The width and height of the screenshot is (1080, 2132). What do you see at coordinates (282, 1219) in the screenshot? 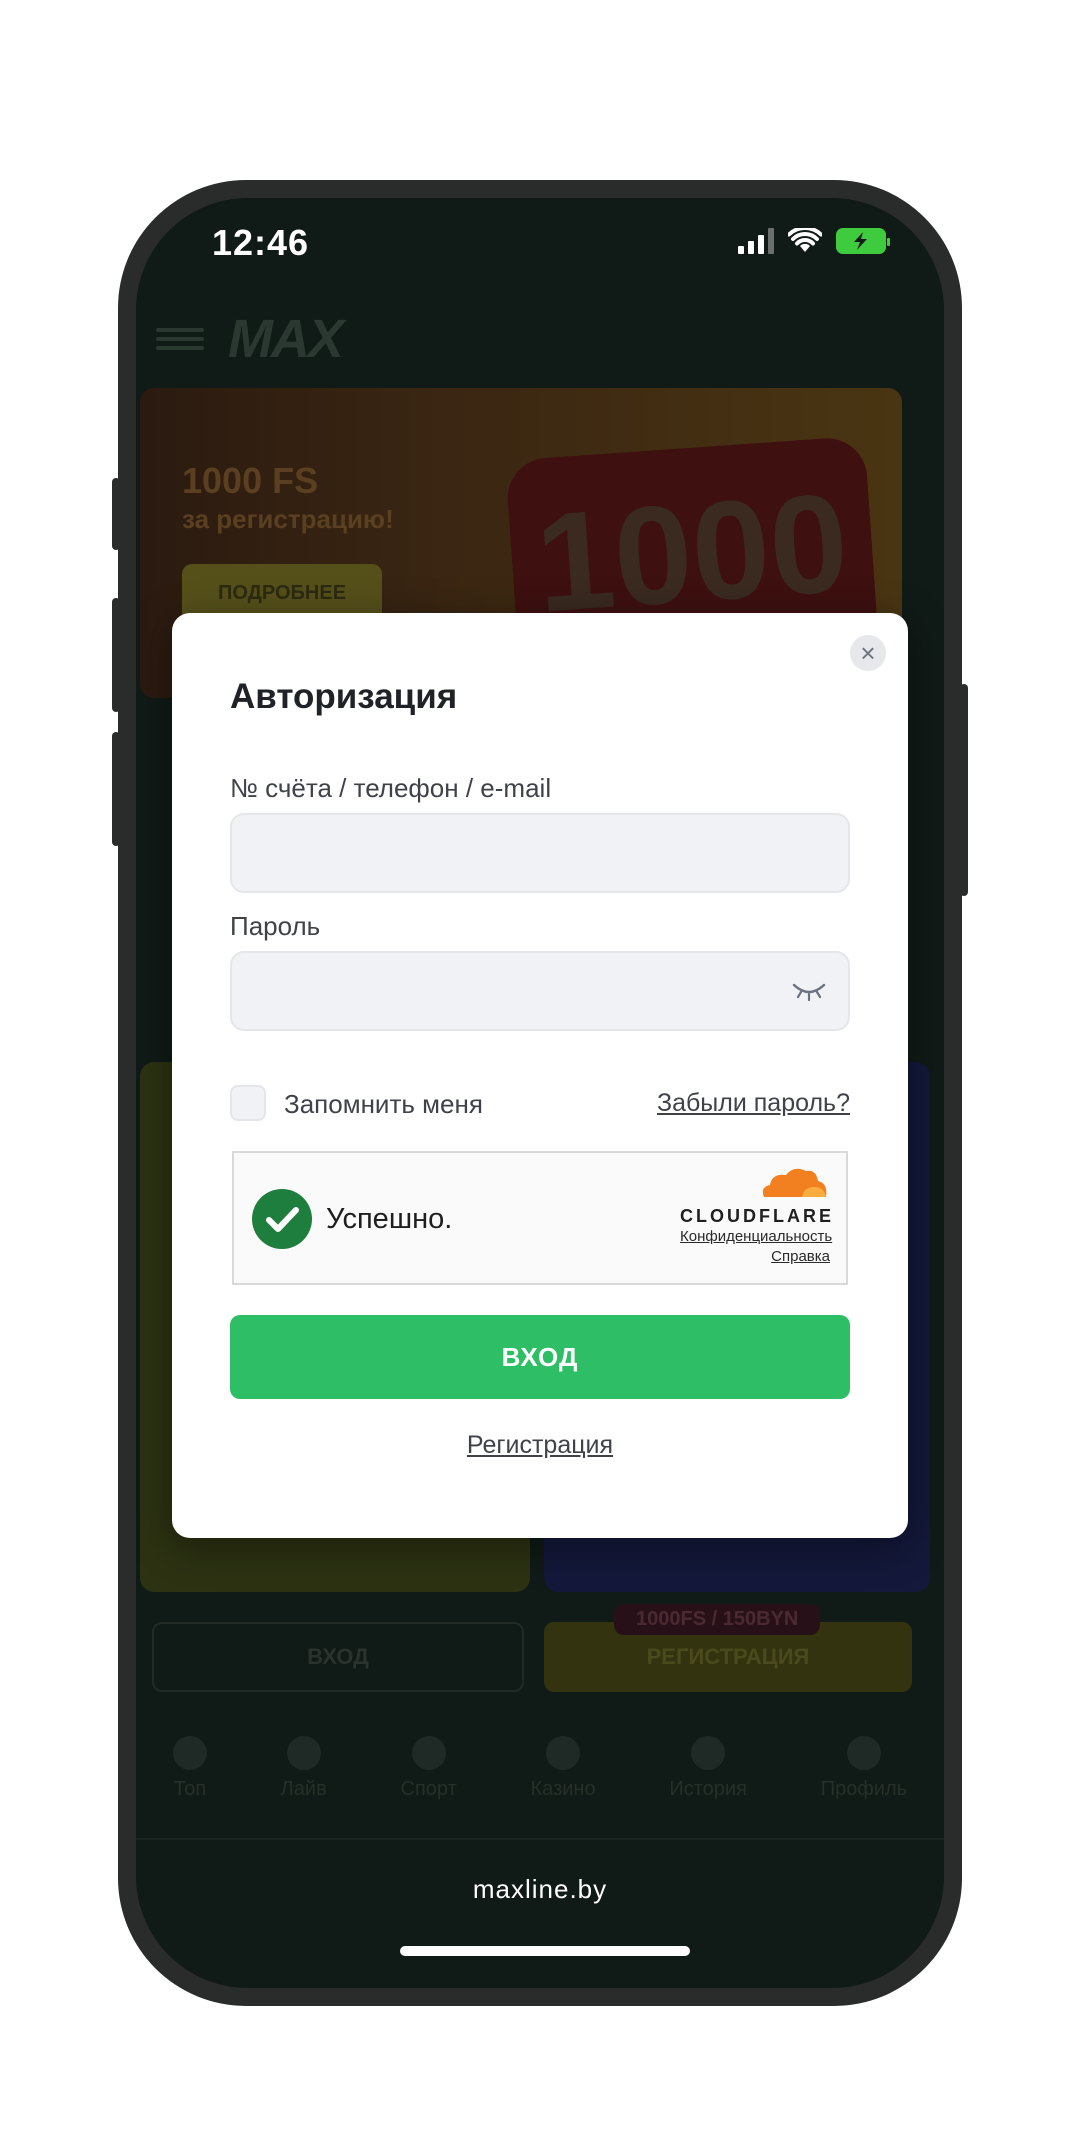
I see `check-icon` at bounding box center [282, 1219].